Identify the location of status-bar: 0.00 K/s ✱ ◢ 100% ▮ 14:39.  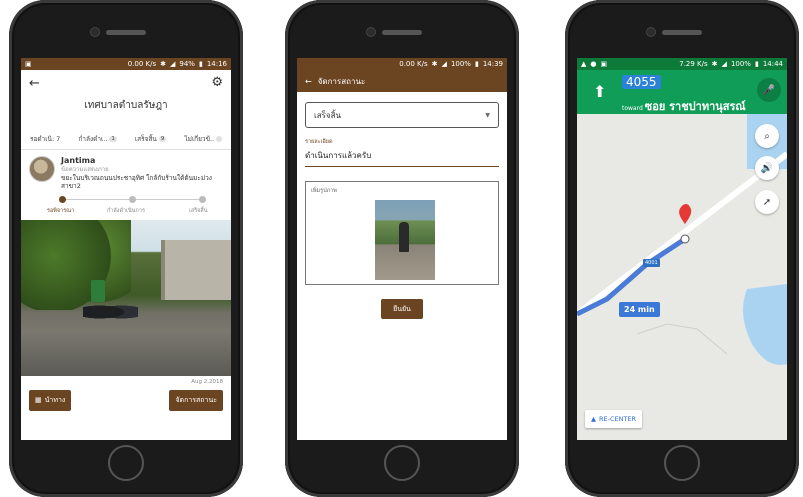
(402, 64).